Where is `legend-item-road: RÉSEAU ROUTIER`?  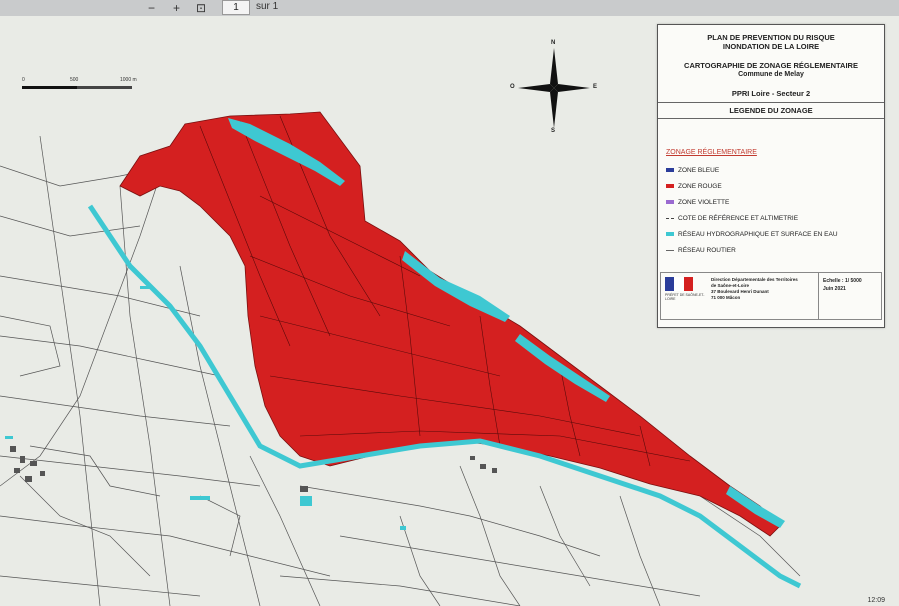
legend-item-road: RÉSEAU ROUTIER is located at coordinates (775, 250).